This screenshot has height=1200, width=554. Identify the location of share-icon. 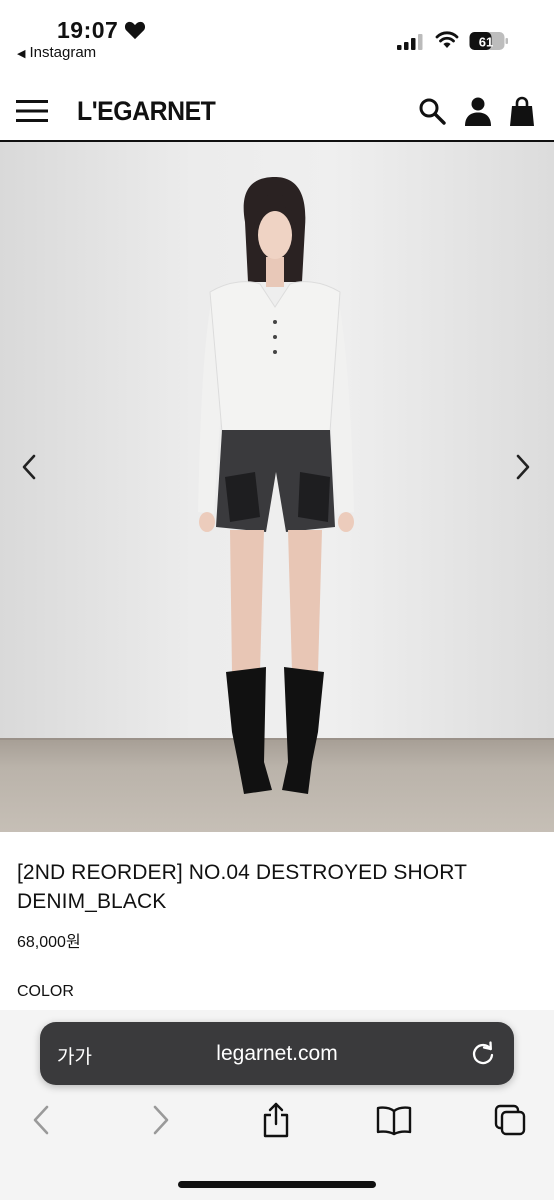
(276, 1120).